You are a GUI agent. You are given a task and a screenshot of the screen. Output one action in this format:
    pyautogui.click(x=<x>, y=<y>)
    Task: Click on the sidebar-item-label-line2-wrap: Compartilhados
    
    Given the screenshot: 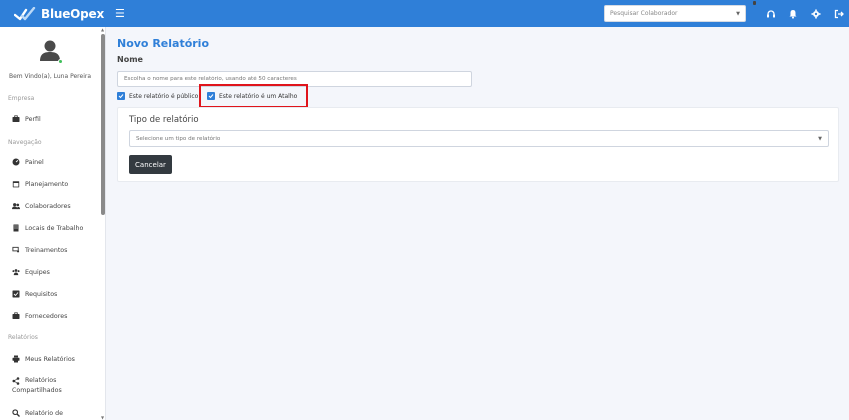 What is the action you would take?
    pyautogui.click(x=37, y=390)
    